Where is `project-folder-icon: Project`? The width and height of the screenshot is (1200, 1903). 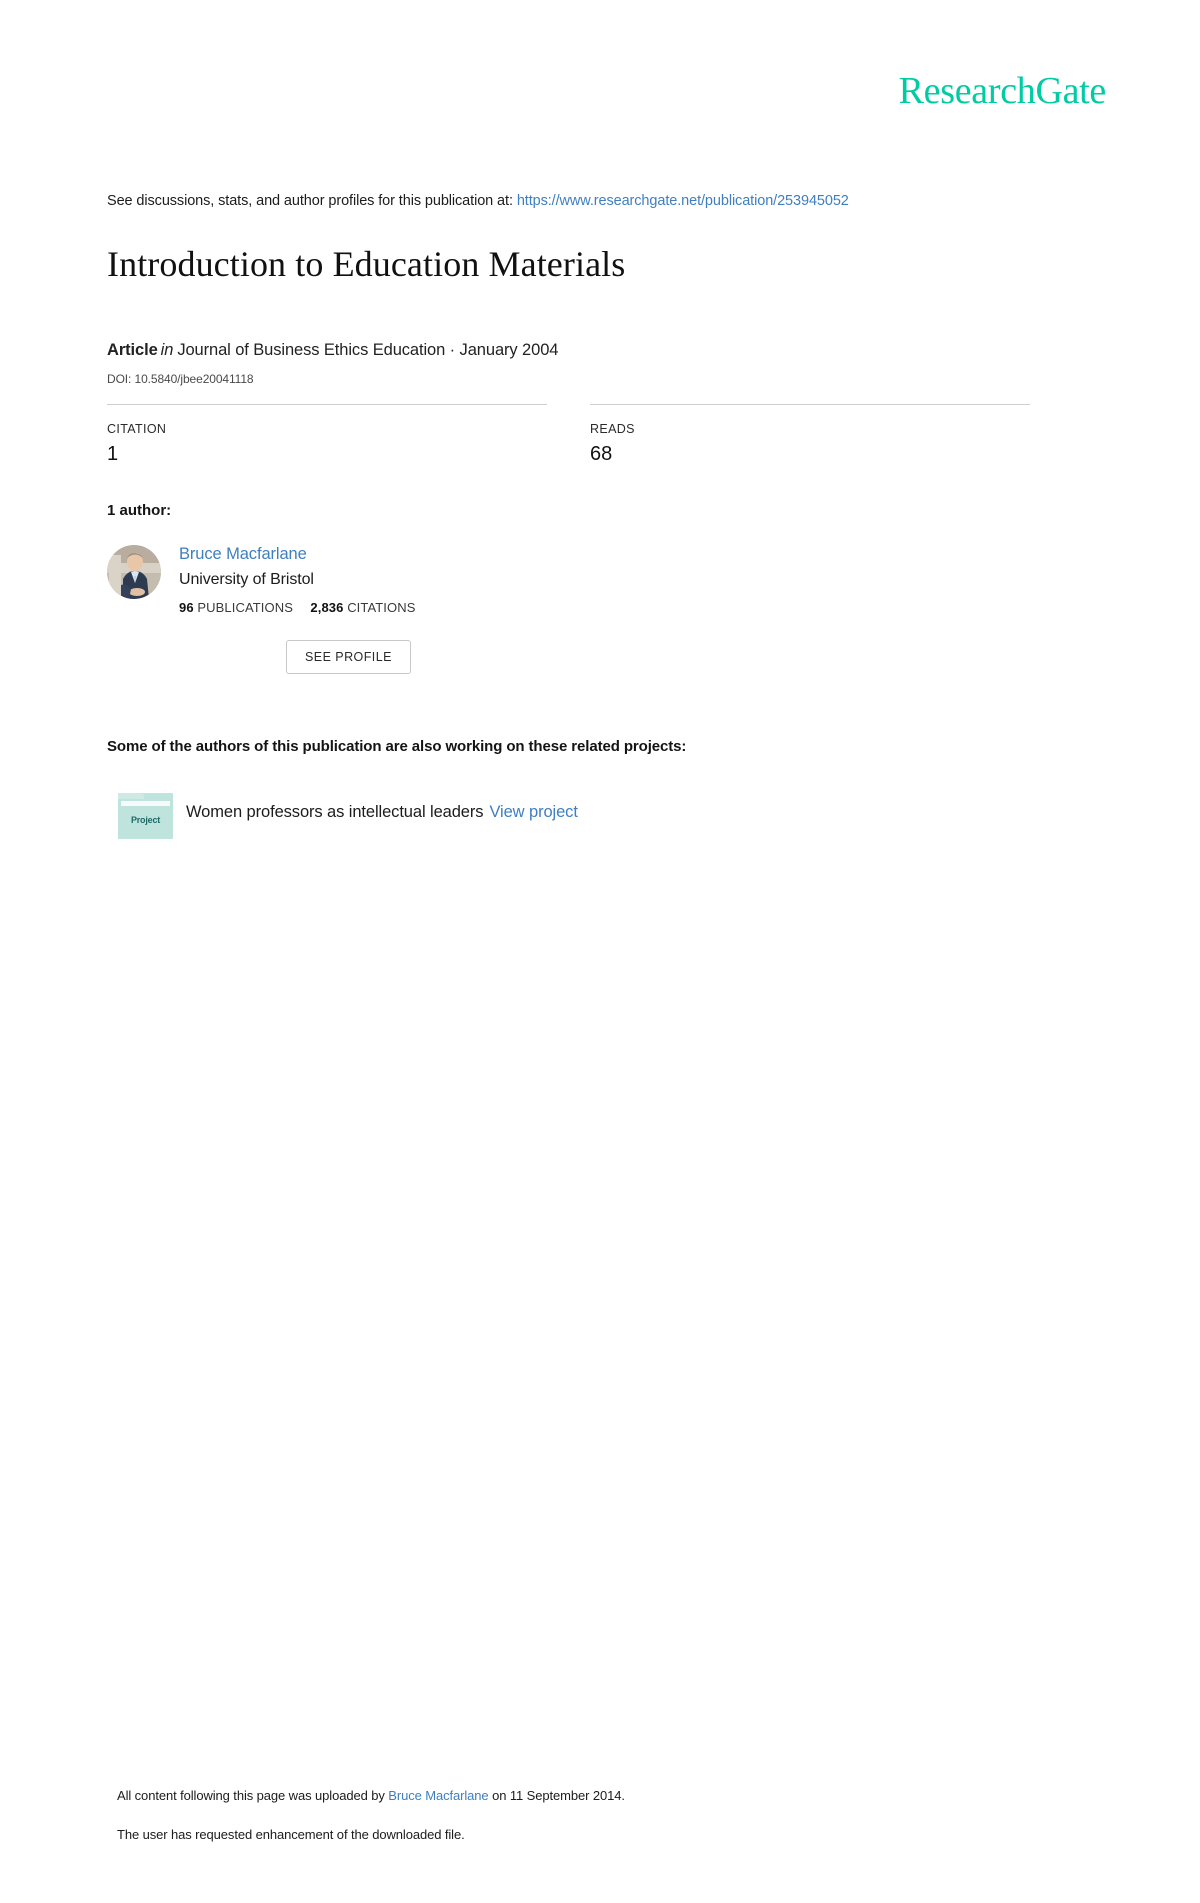
project-folder-icon: Project is located at coordinates (145, 816).